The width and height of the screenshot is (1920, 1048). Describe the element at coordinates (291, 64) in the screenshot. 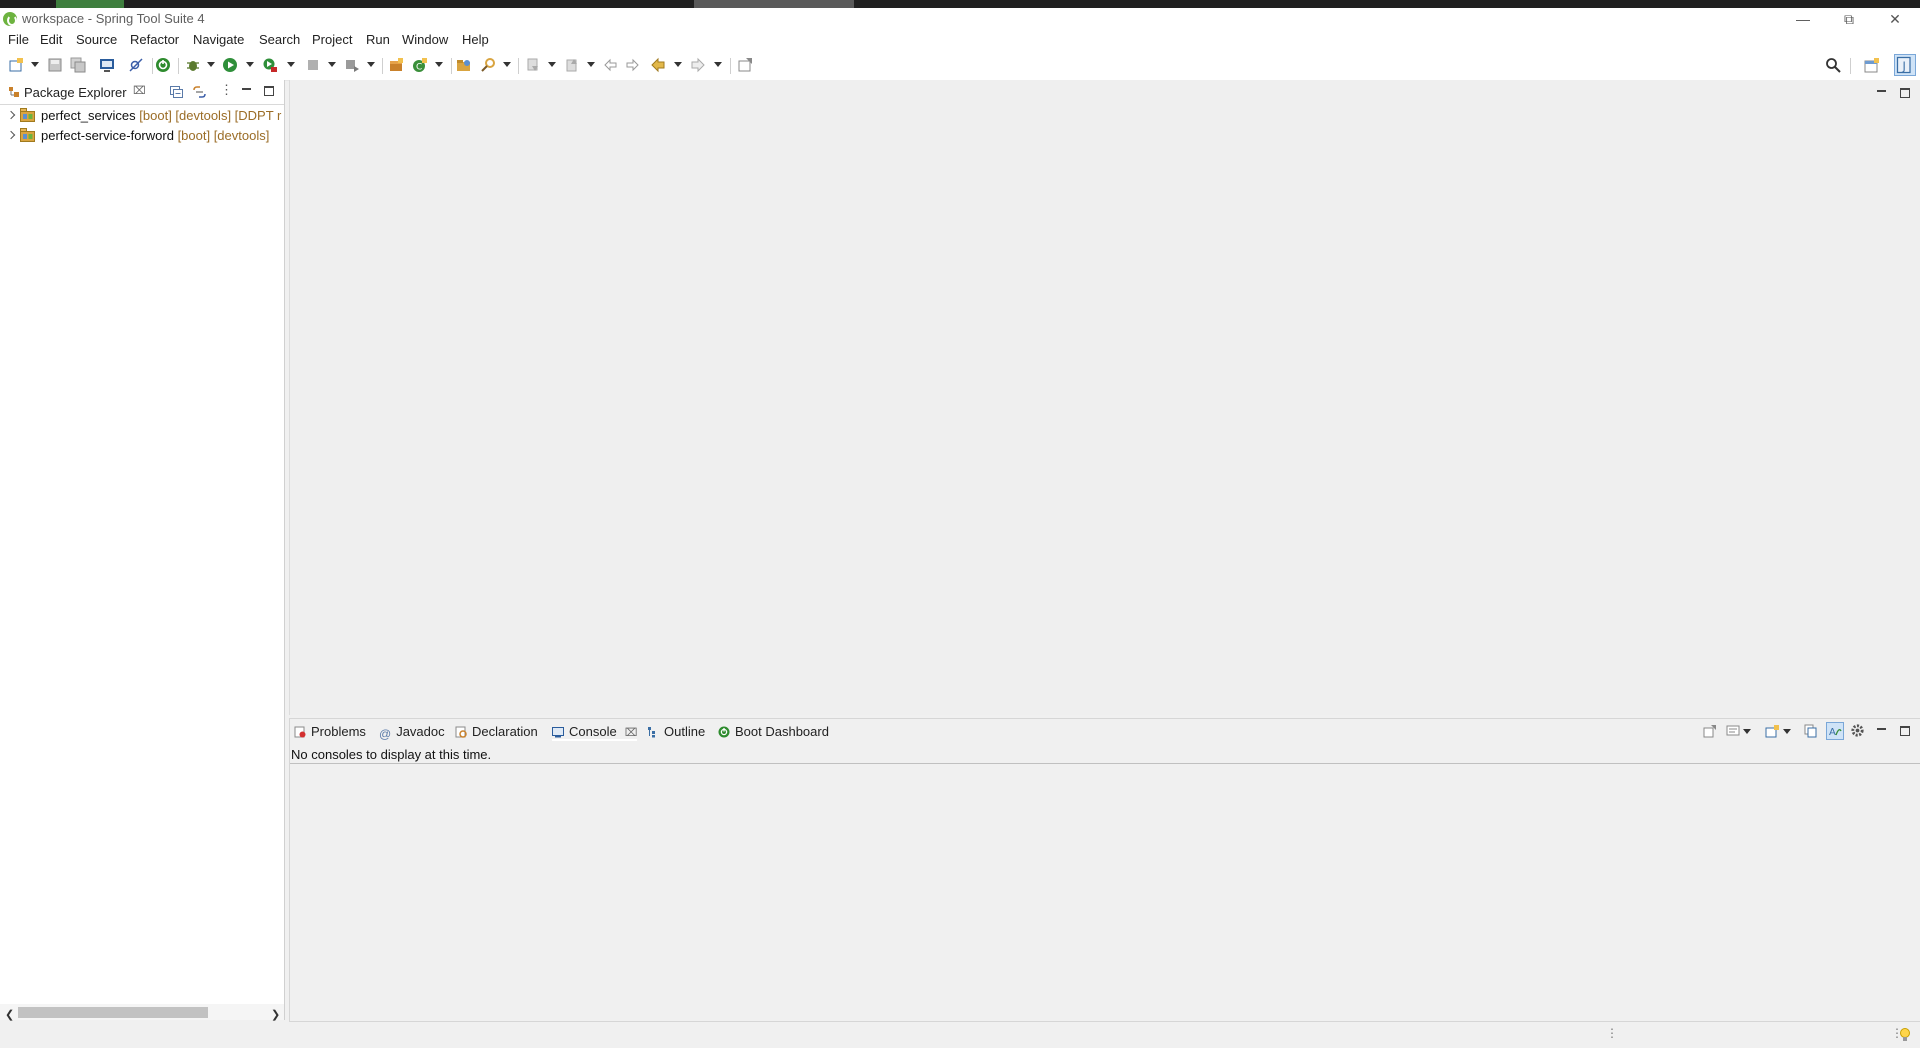

I see `coverage-dropdown-icon` at that location.